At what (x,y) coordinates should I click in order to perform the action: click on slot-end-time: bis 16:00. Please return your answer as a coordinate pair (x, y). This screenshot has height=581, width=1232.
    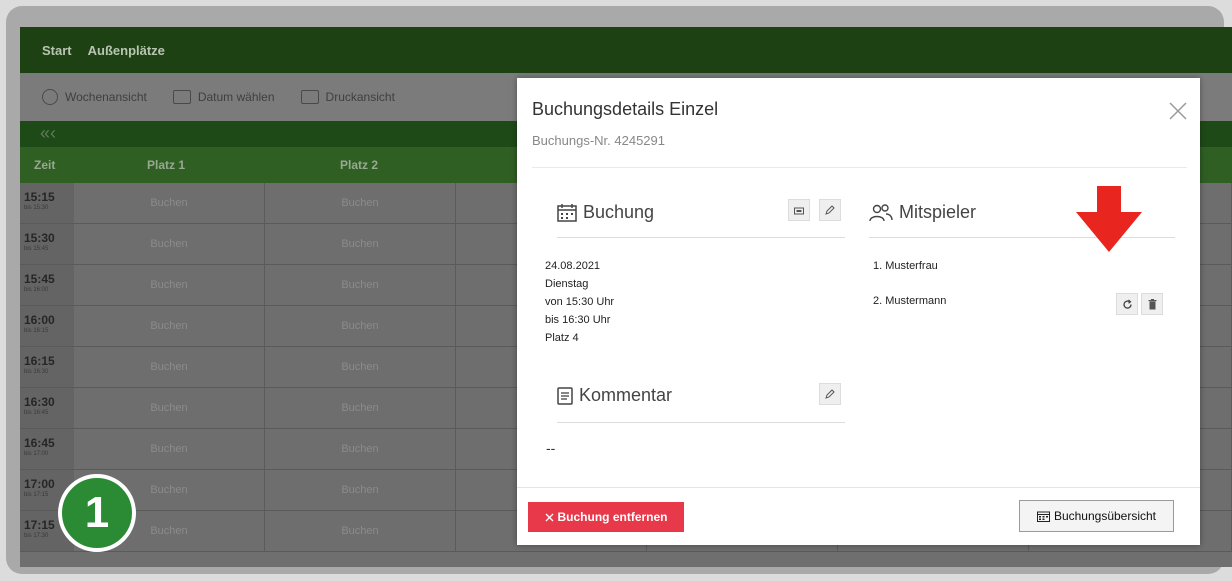
    Looking at the image, I should click on (36, 290).